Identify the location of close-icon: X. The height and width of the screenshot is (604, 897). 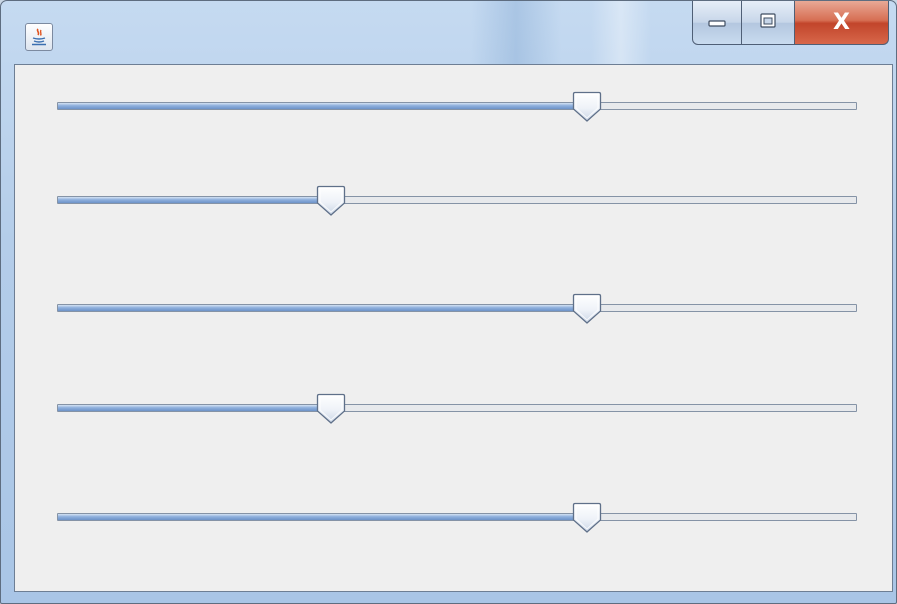
(841, 22).